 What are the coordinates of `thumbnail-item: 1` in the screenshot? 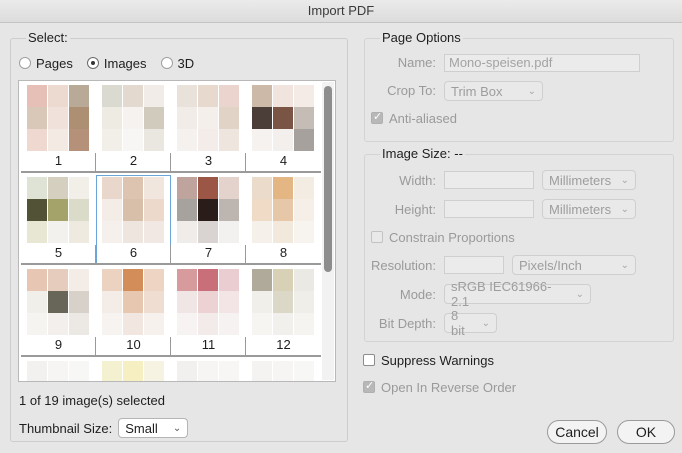 It's located at (58, 128).